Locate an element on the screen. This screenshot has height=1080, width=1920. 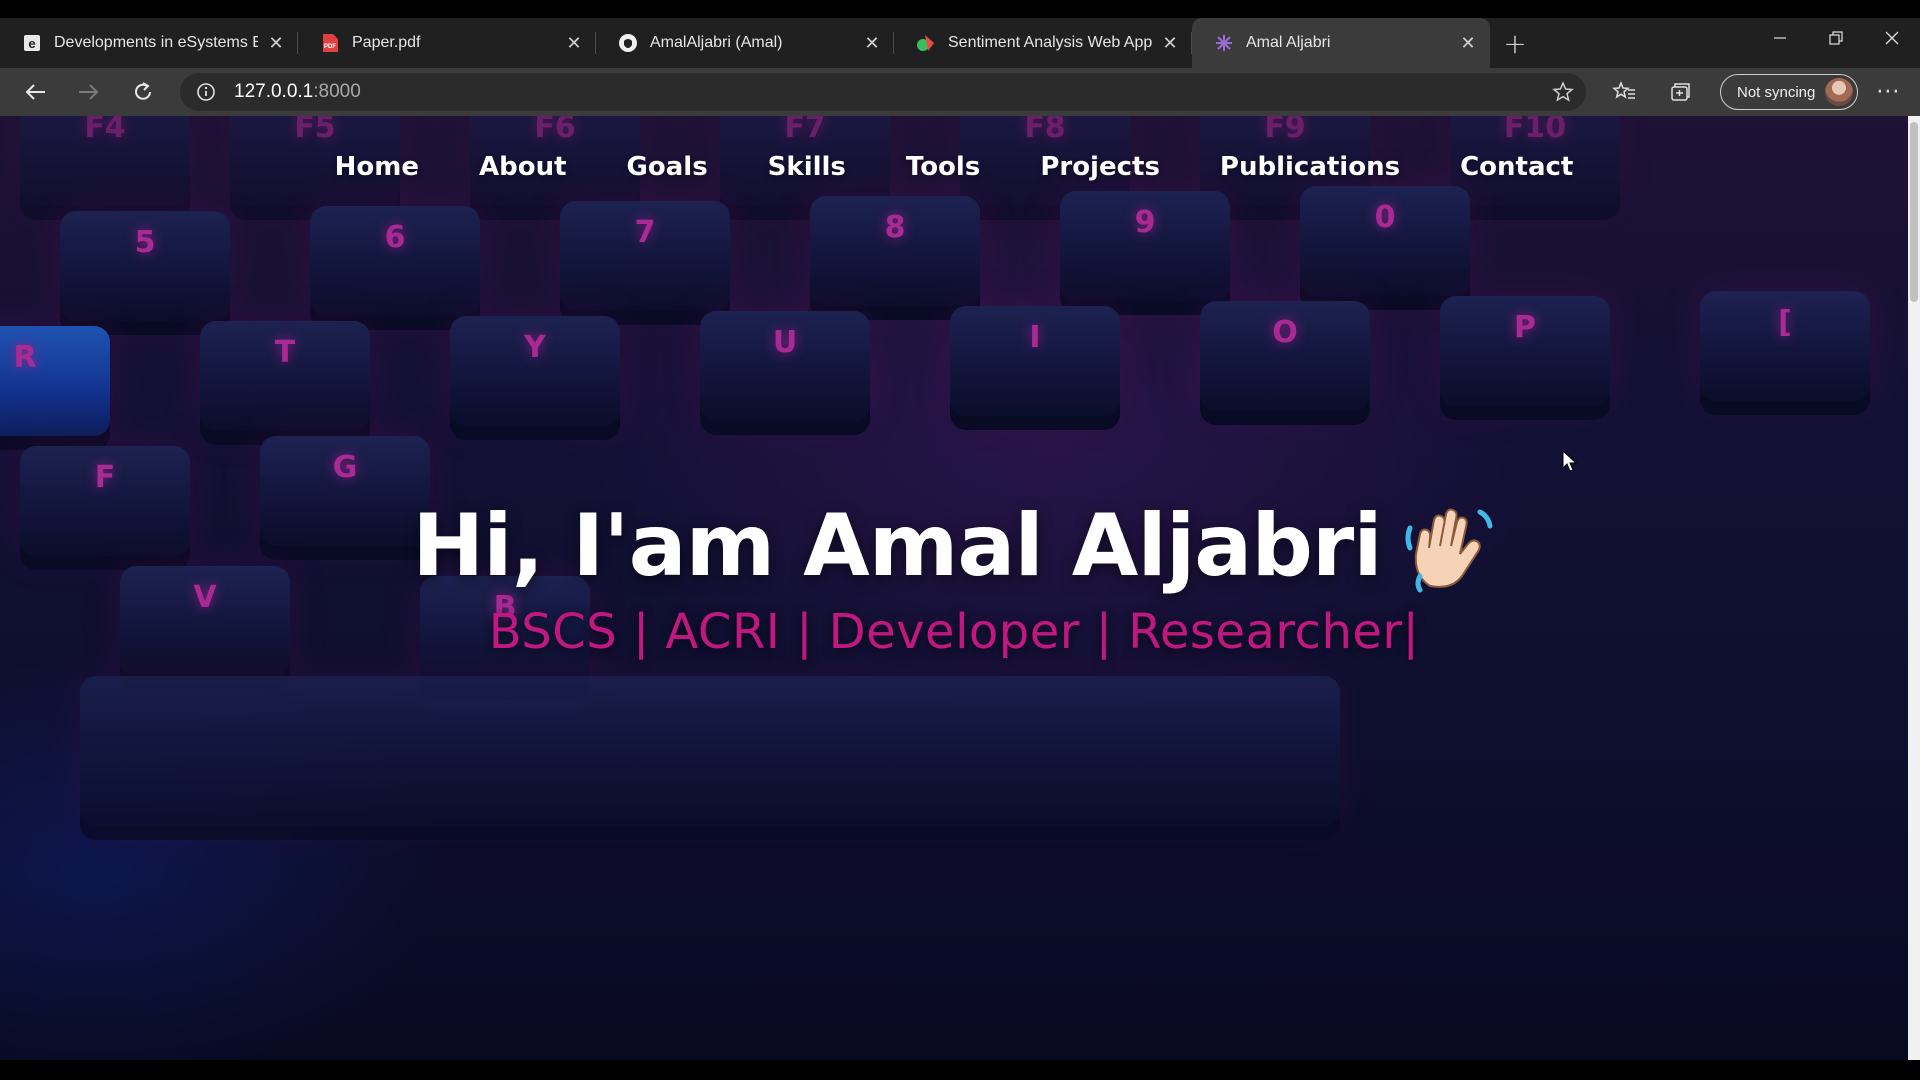
back-button is located at coordinates (35, 92).